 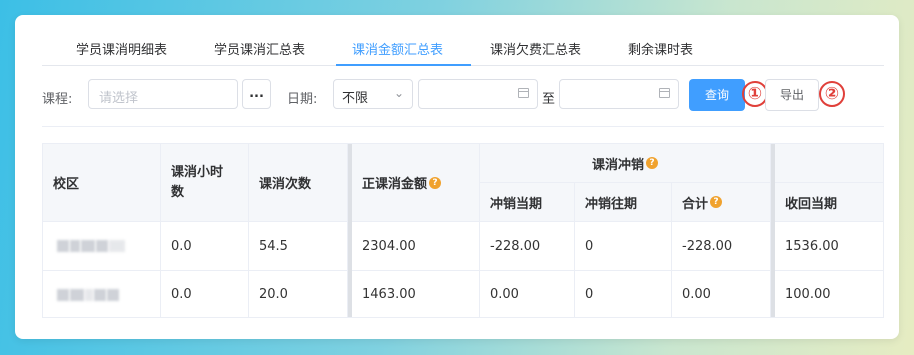 What do you see at coordinates (259, 48) in the screenshot?
I see `tab-student-summary: 学员课消汇总表` at bounding box center [259, 48].